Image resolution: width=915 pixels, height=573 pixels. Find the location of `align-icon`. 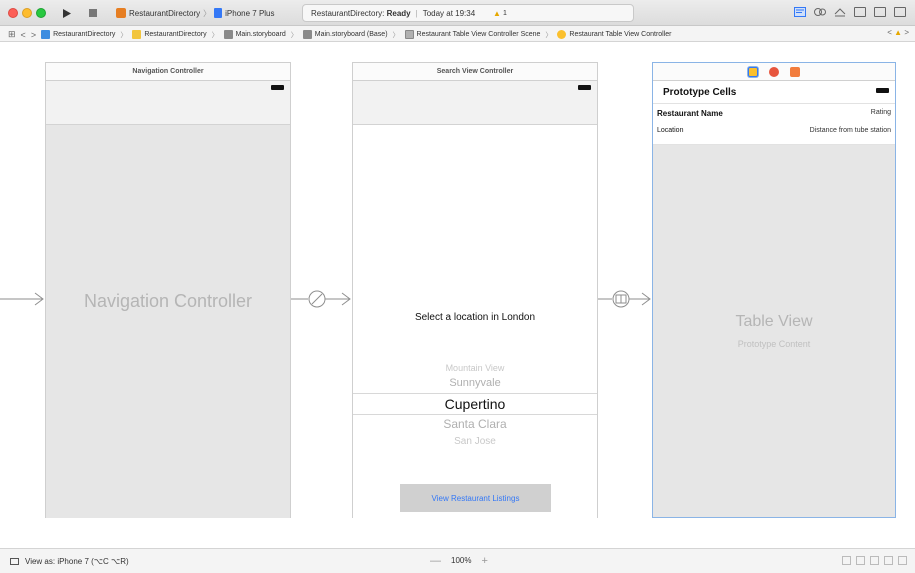

align-icon is located at coordinates (846, 560).